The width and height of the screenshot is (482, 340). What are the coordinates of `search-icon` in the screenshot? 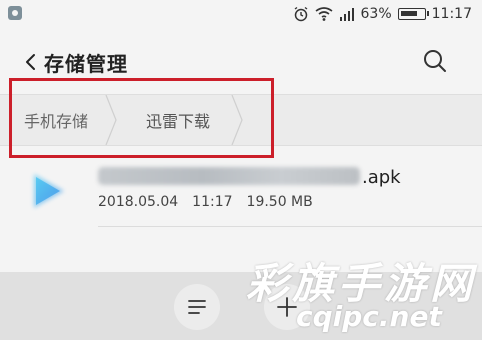 It's located at (435, 61).